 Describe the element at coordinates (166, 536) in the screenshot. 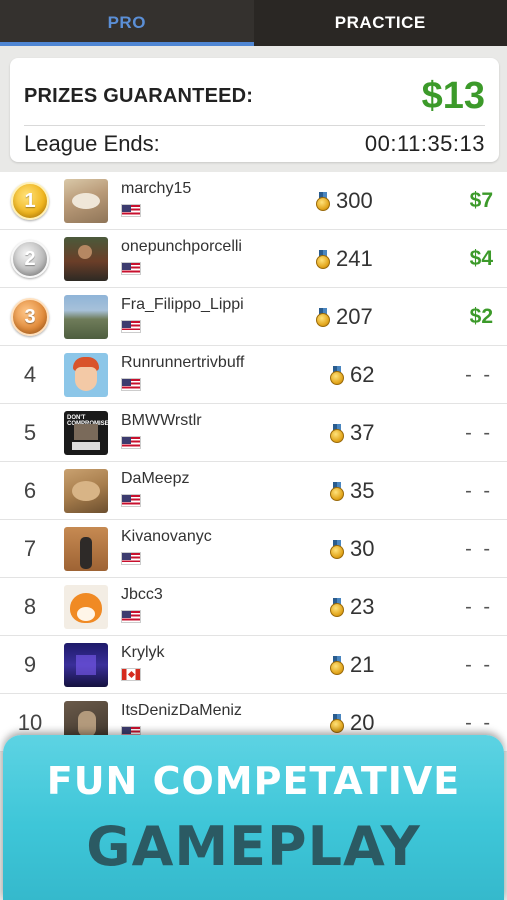

I see `username: Kivanovanyc` at that location.